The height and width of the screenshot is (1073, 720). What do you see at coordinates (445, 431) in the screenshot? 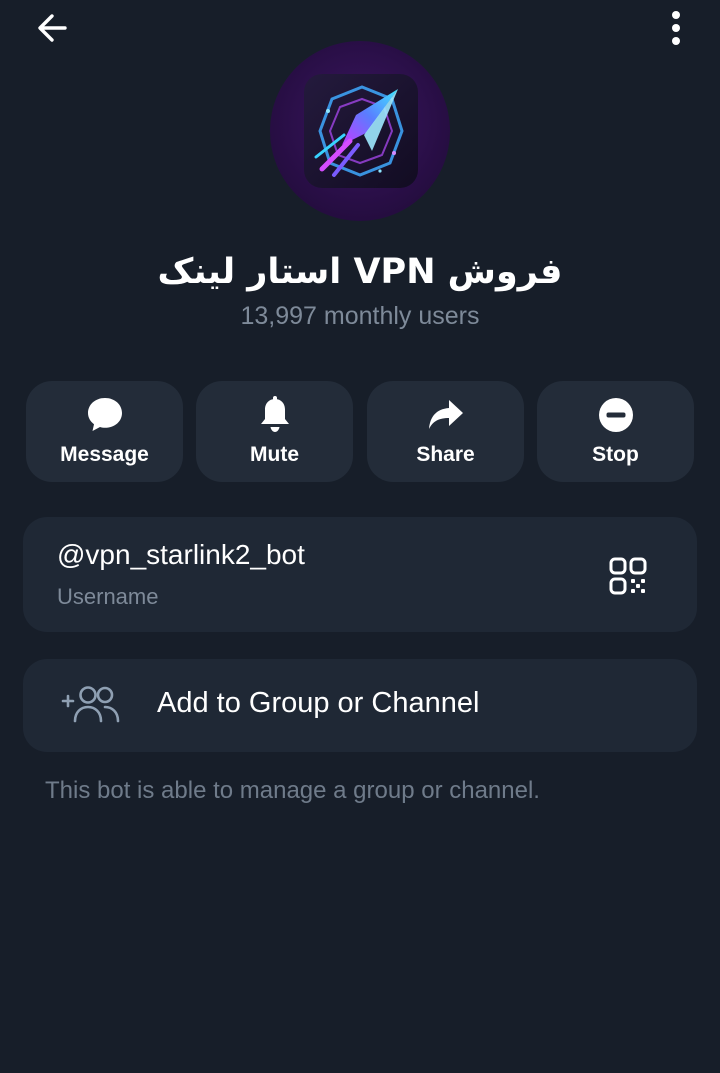
I see `share-button: Share` at bounding box center [445, 431].